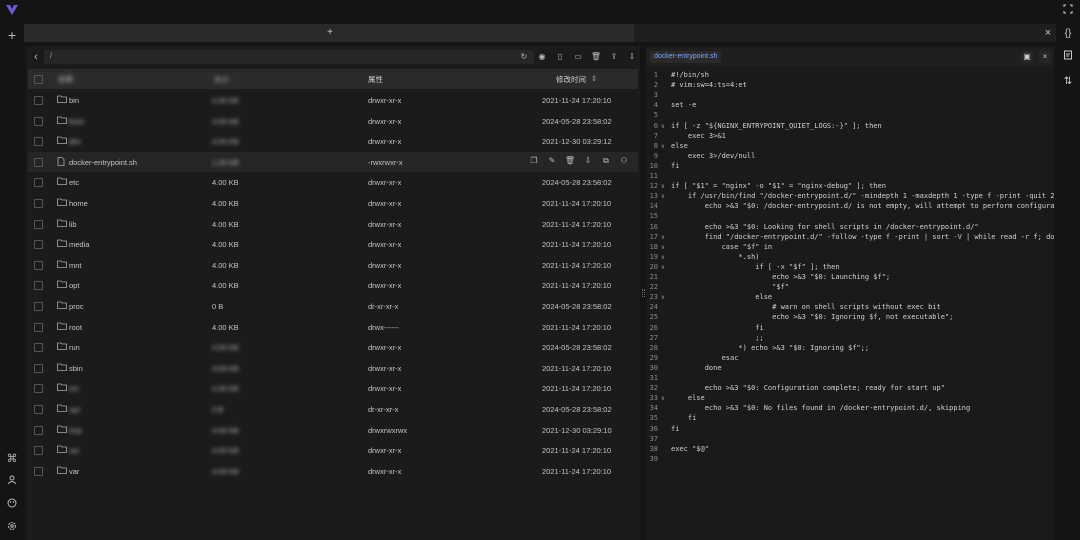 This screenshot has height=540, width=1080. What do you see at coordinates (333, 450) in the screenshot?
I see `table-row: usr 4.00 KB drwxr-xr-x 2021-11-24 17:20:10` at bounding box center [333, 450].